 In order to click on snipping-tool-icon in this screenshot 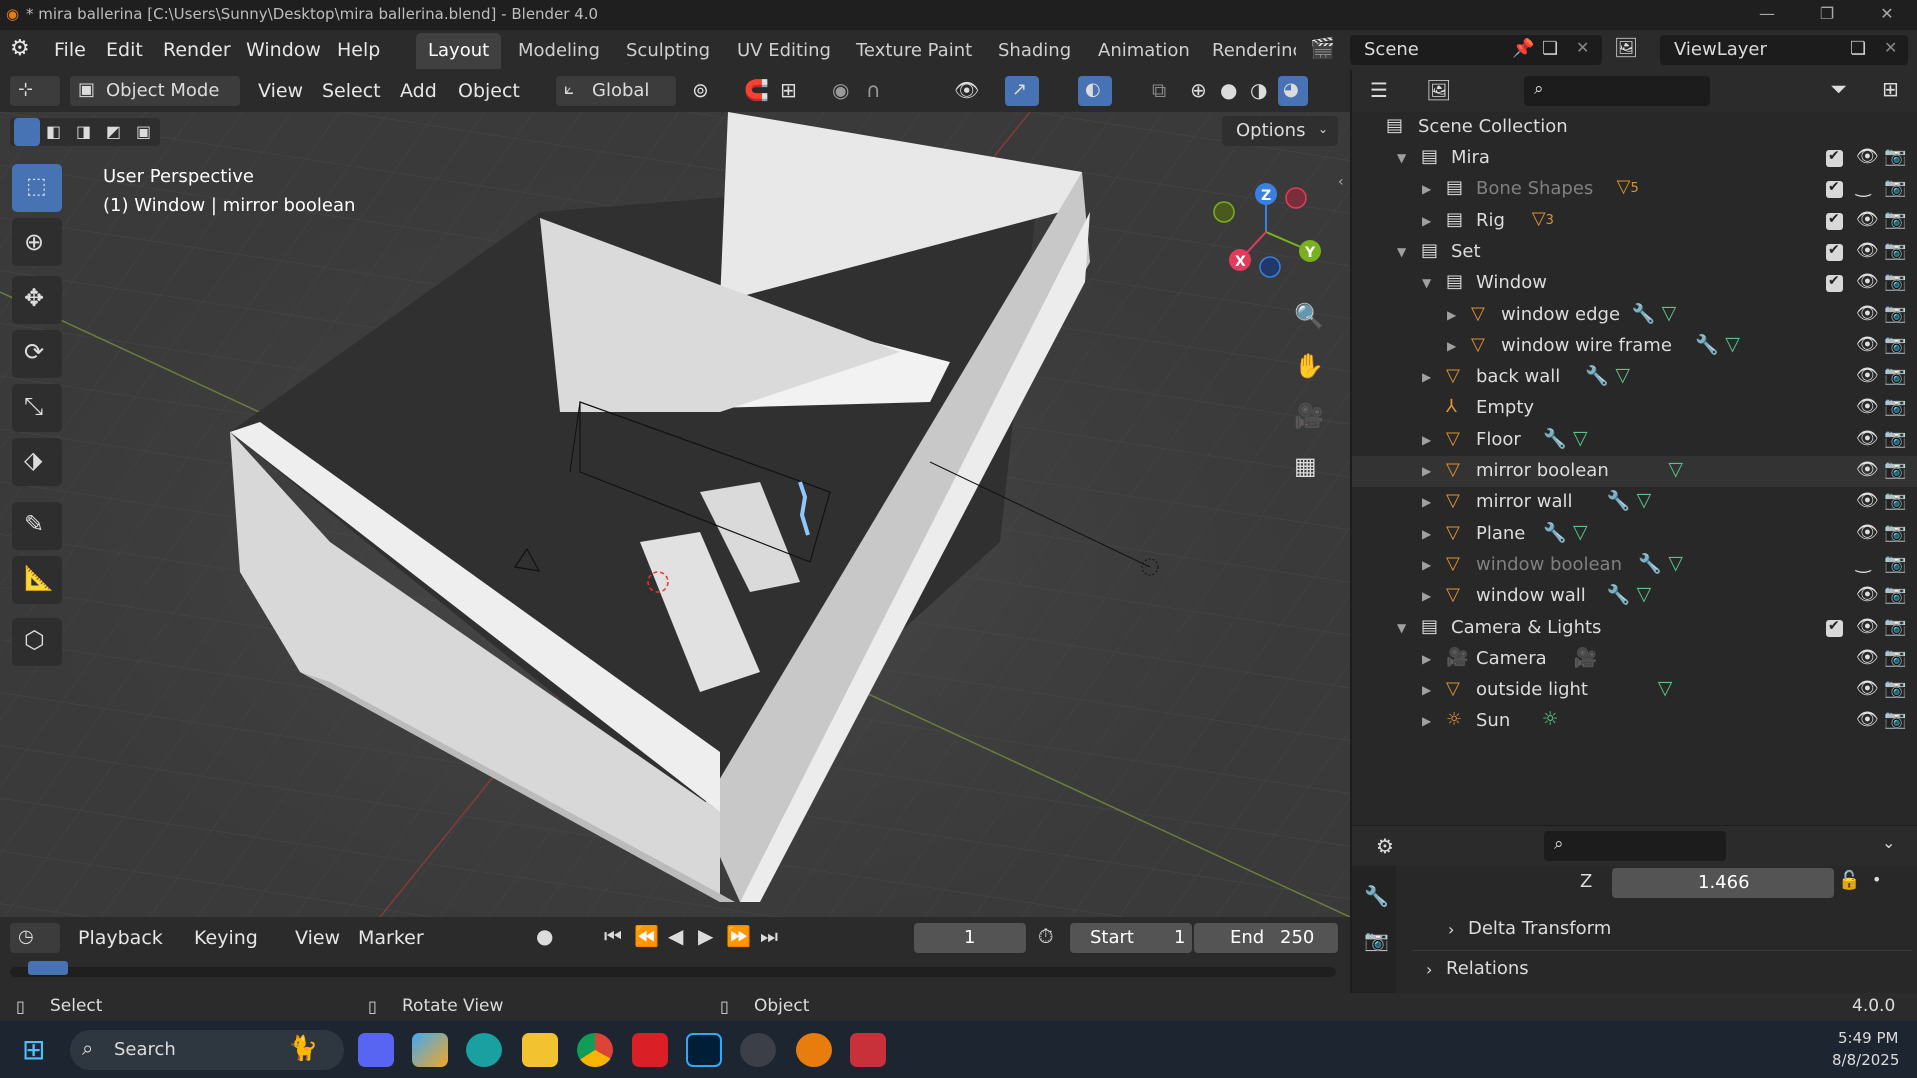, I will do `click(868, 1050)`.